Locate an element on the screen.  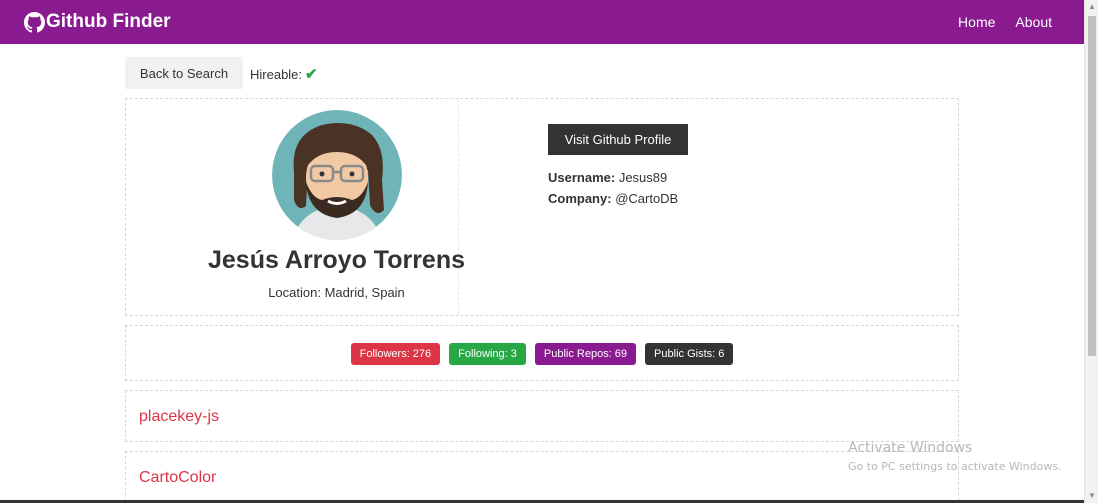
hireable-status: Hireable: ✔ is located at coordinates (284, 74).